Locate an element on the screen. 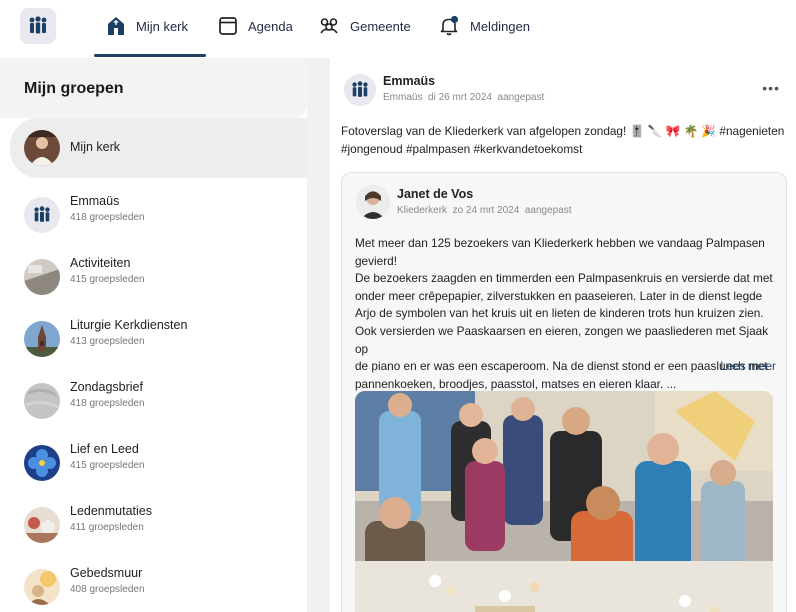 The image size is (796, 612). group-item-ledenmutaties: Ledenmutaties 411 groepsleden is located at coordinates (158, 522).